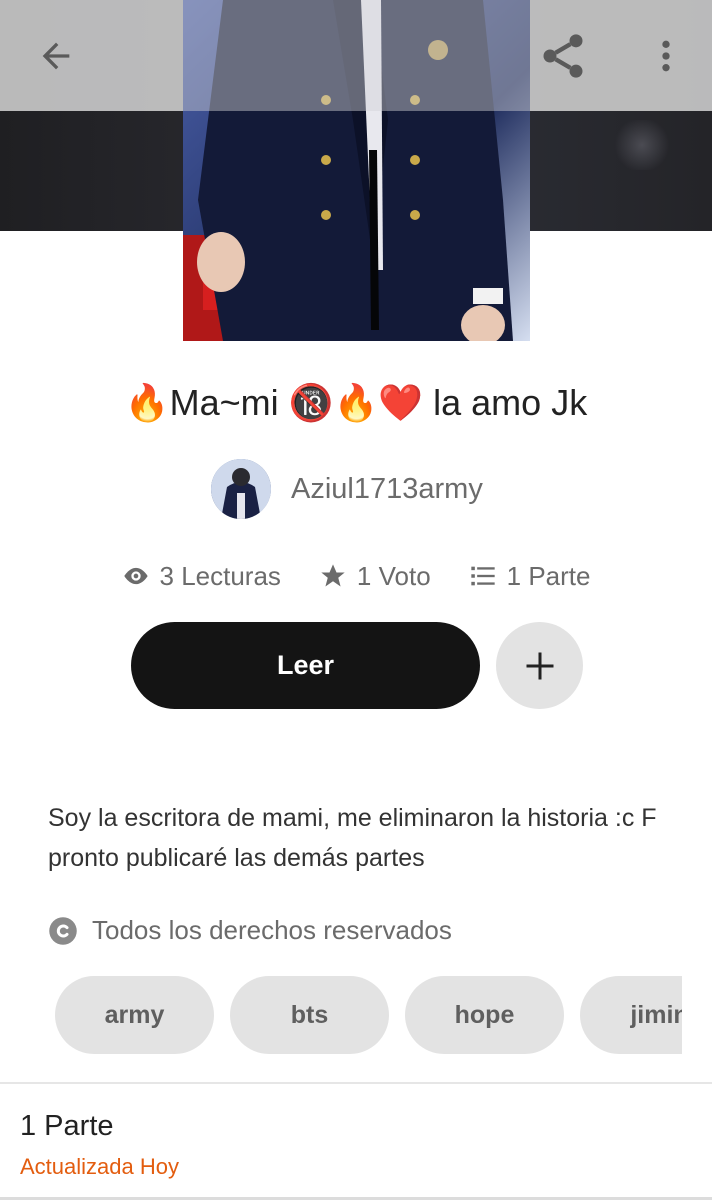 This screenshot has width=712, height=1200. What do you see at coordinates (99, 1166) in the screenshot?
I see `parts-updated-label: Actualizada Hoy` at bounding box center [99, 1166].